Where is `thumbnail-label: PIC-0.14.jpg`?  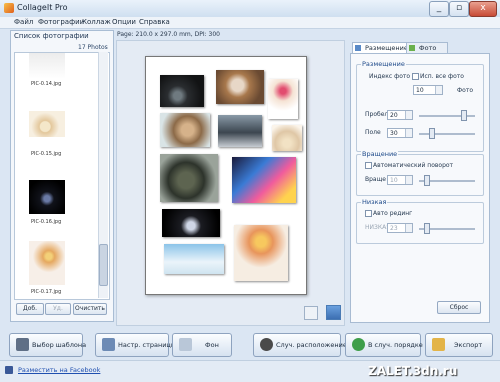 thumbnail-label: PIC-0.14.jpg is located at coordinates (46, 84).